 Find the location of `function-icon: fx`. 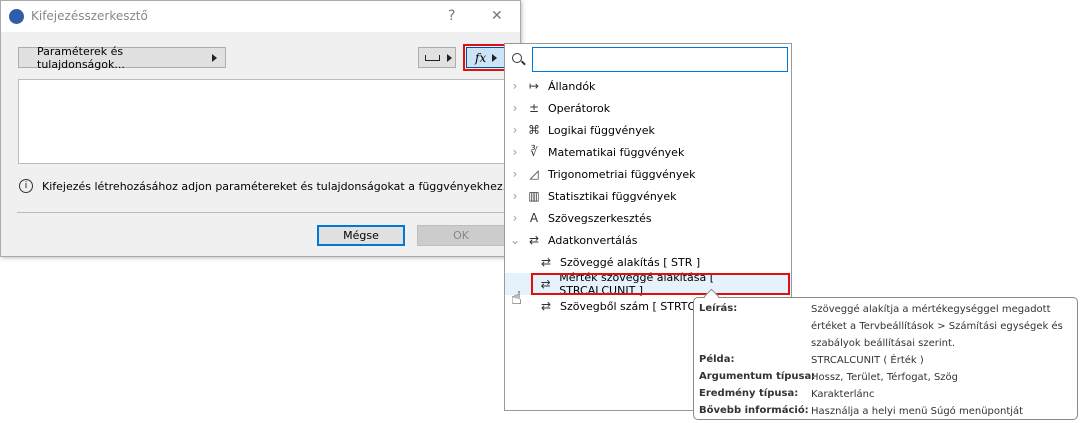

function-icon: fx is located at coordinates (481, 57).